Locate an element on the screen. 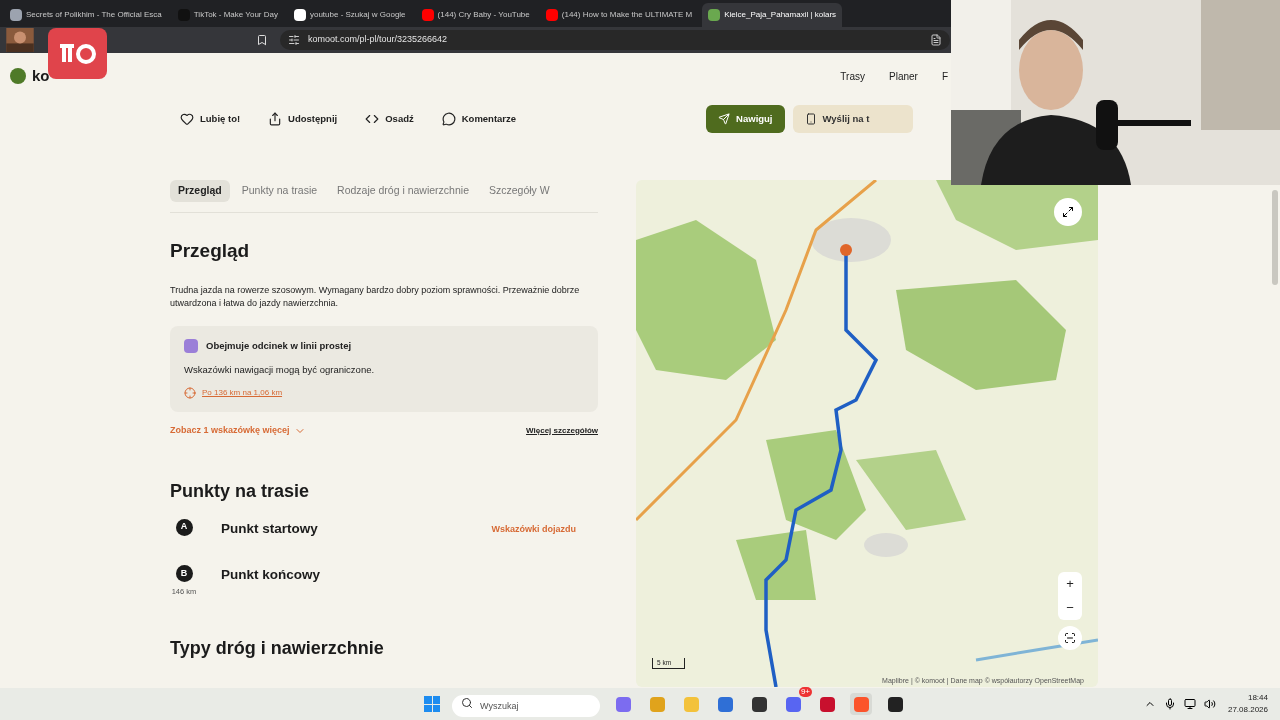 Image resolution: width=1280 pixels, height=720 pixels. navigate-button: Wyślij na t is located at coordinates (852, 119).